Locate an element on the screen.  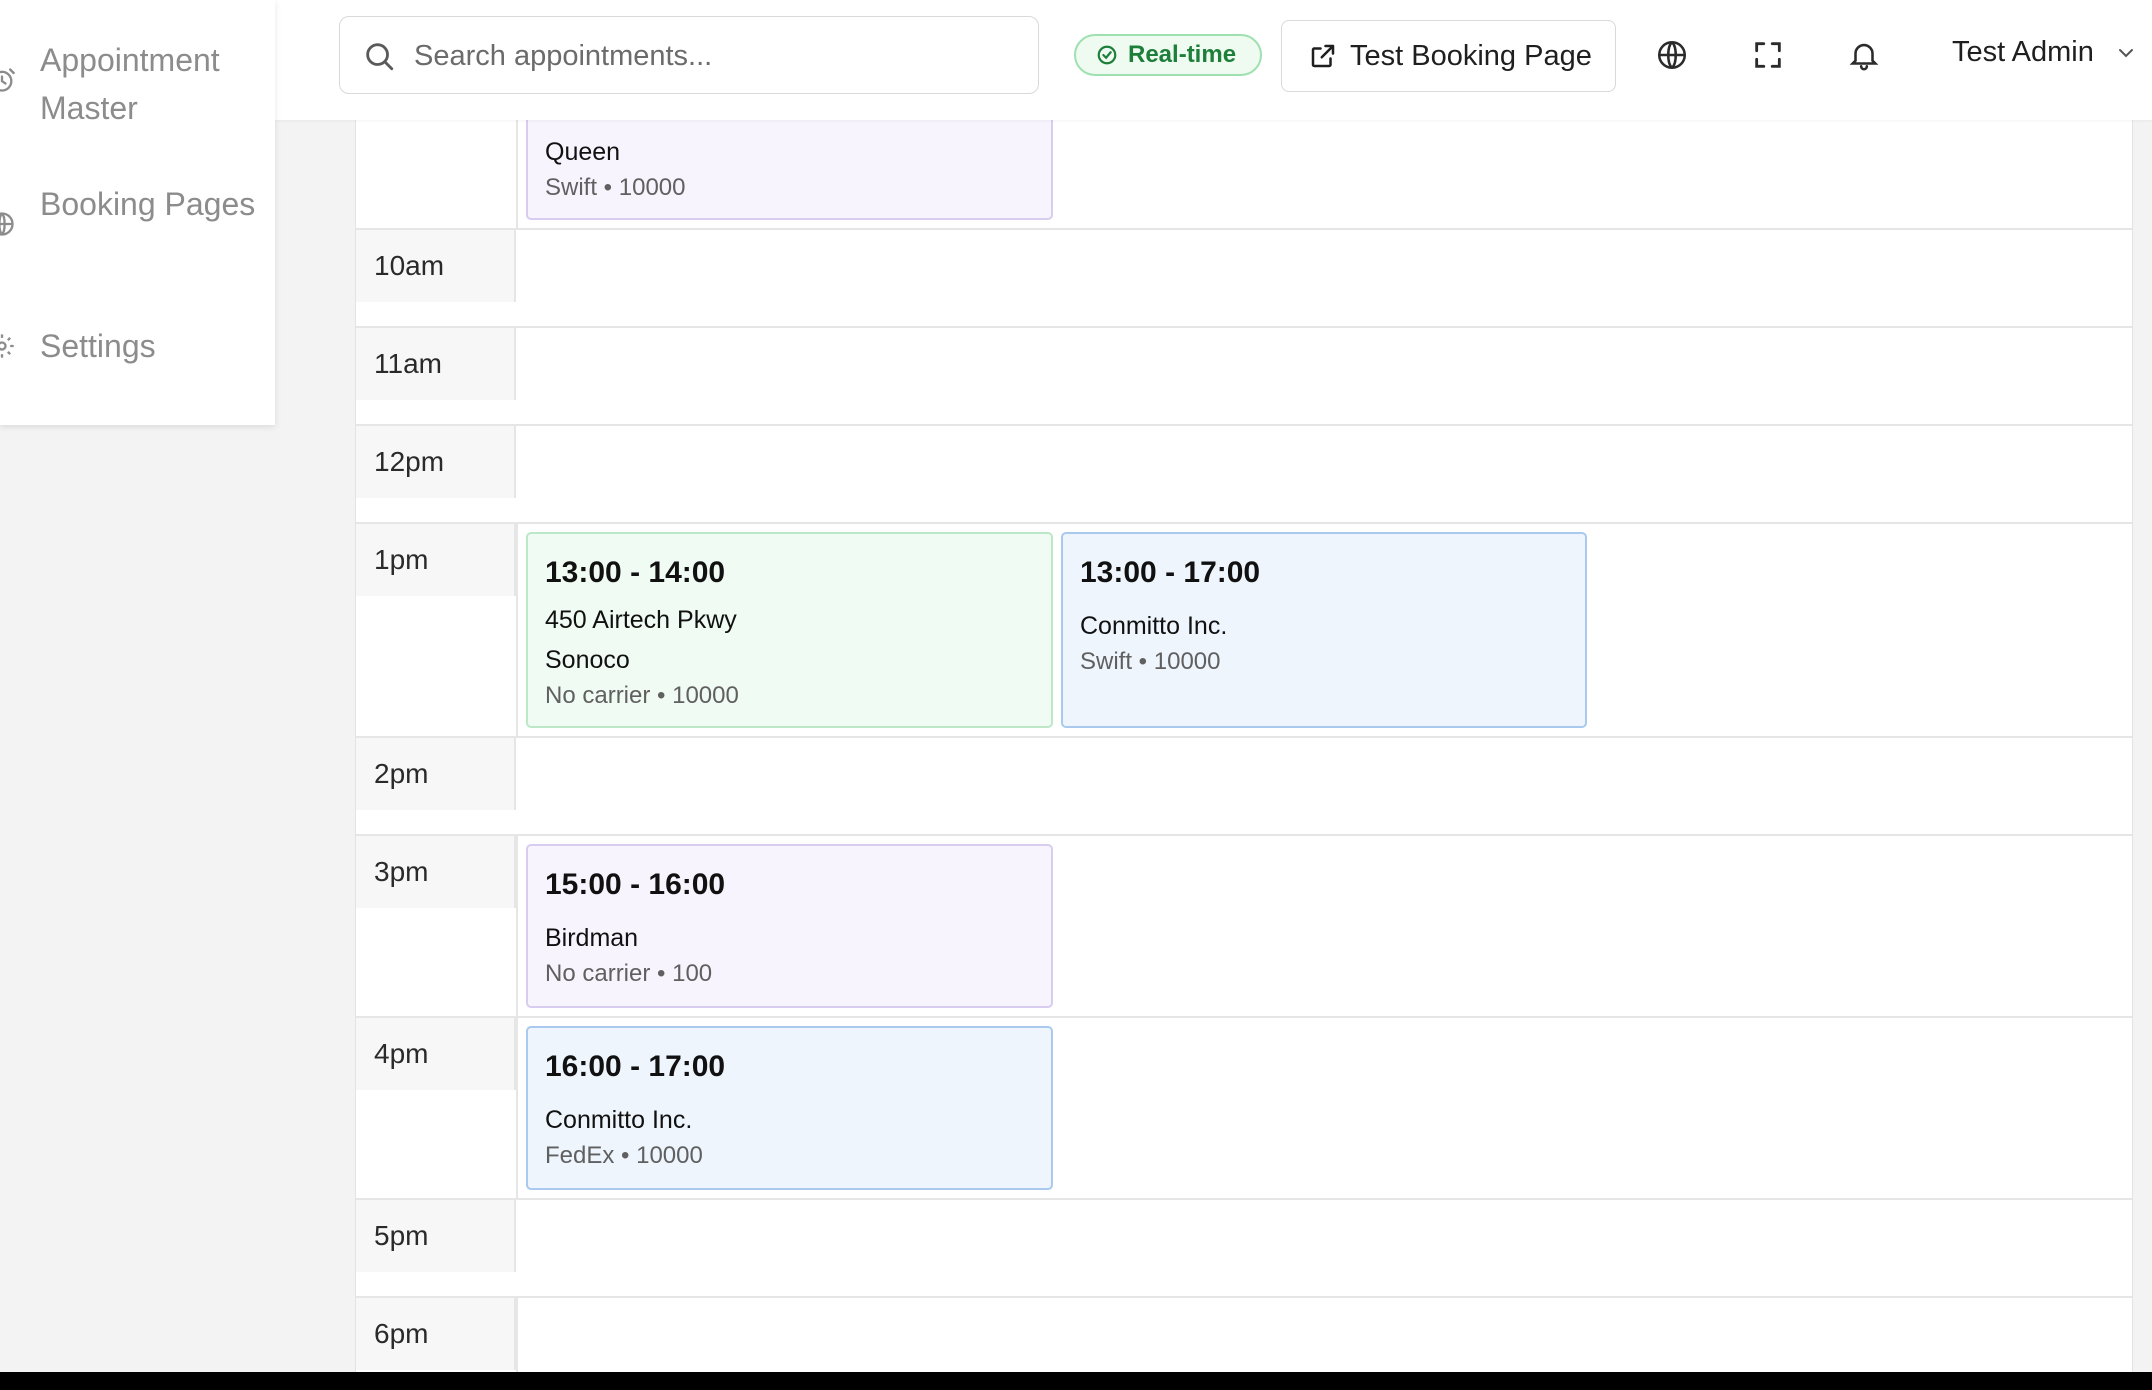
sidebar-item-appointment-master: Appointment Master is located at coordinates (137, 86).